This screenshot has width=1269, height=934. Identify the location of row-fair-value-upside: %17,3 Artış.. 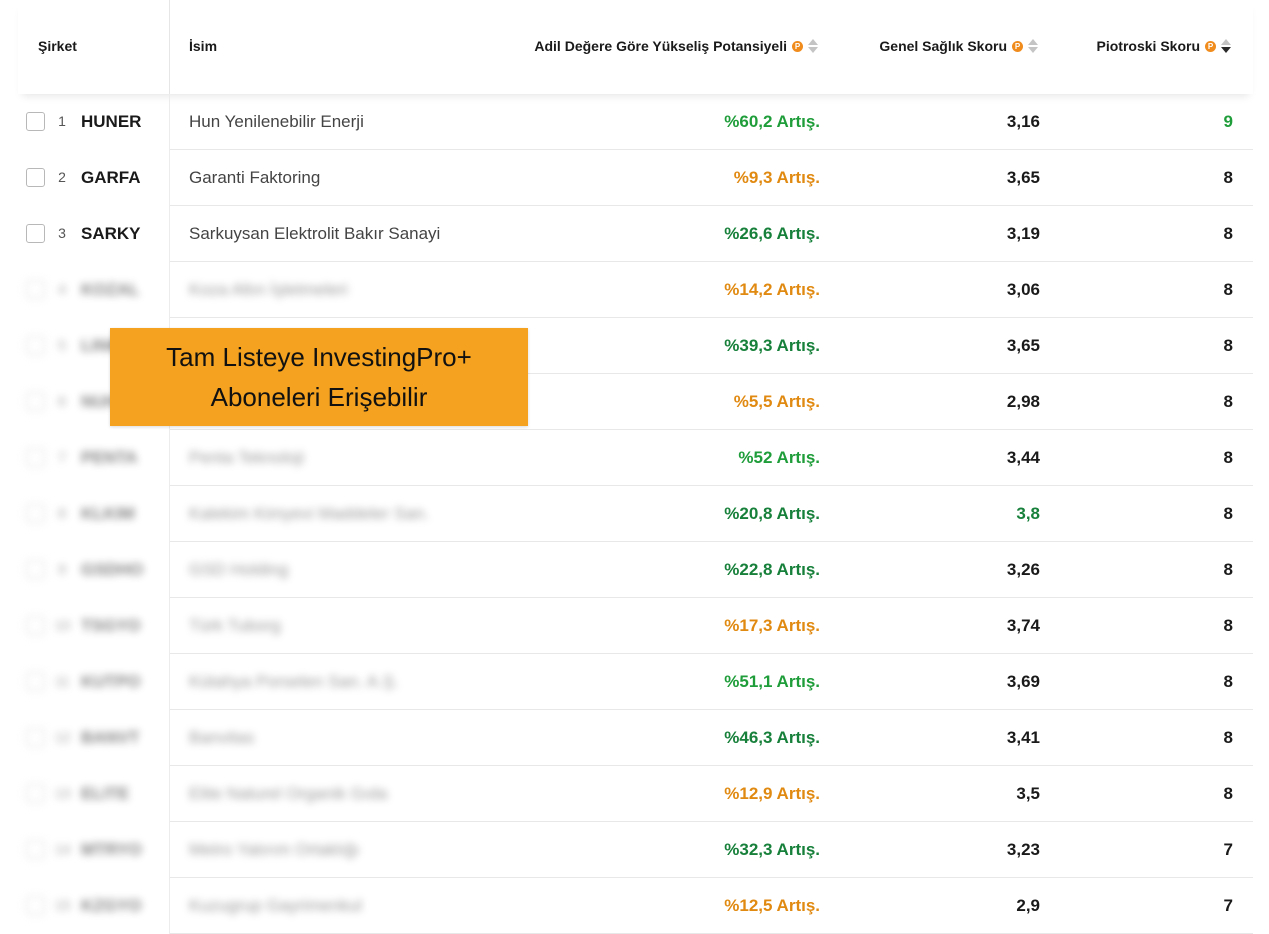
(772, 625).